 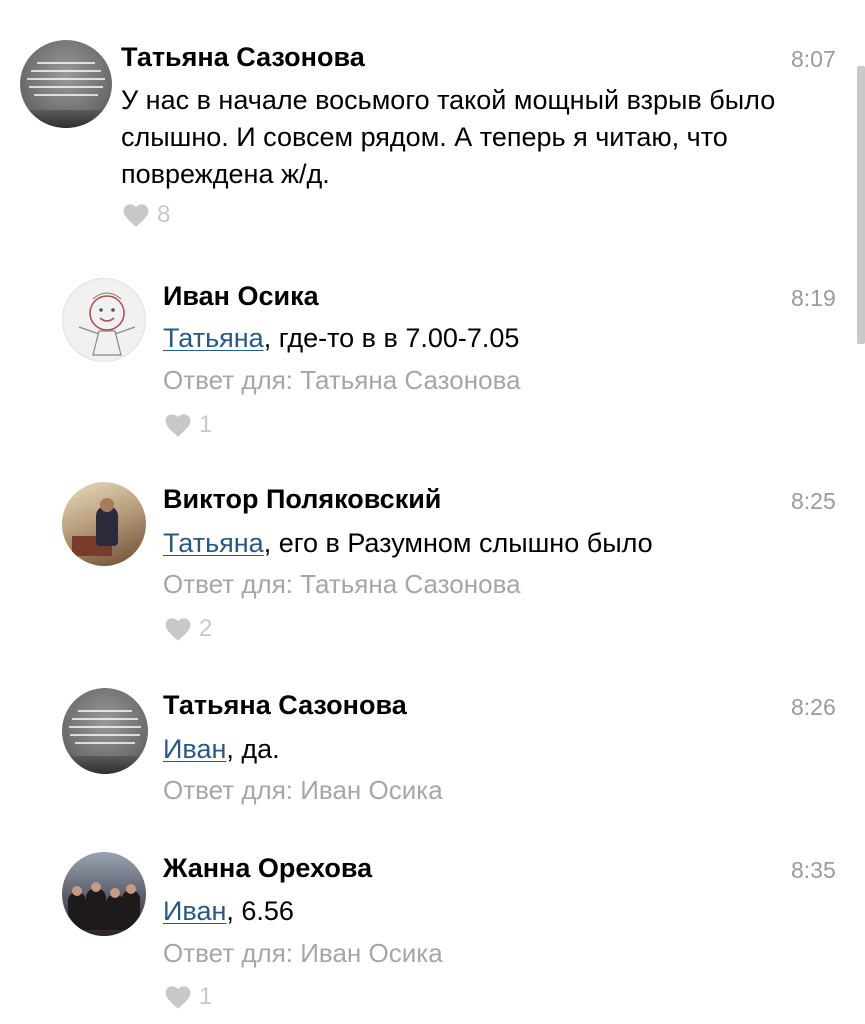 What do you see at coordinates (267, 868) in the screenshot?
I see `author-name: Жанна Орехова` at bounding box center [267, 868].